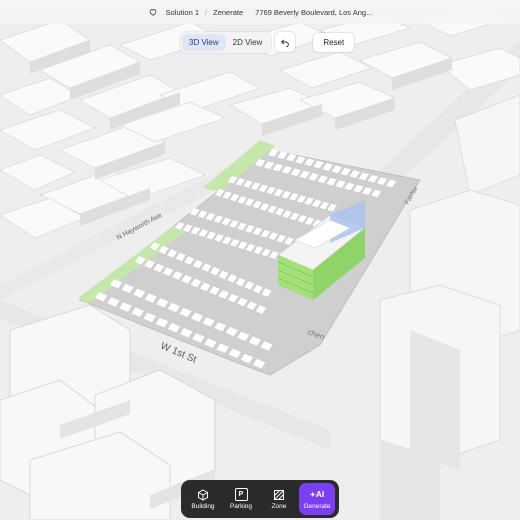 This screenshot has width=520, height=520. Describe the element at coordinates (228, 12) in the screenshot. I see `section-name: Zenerate` at that location.